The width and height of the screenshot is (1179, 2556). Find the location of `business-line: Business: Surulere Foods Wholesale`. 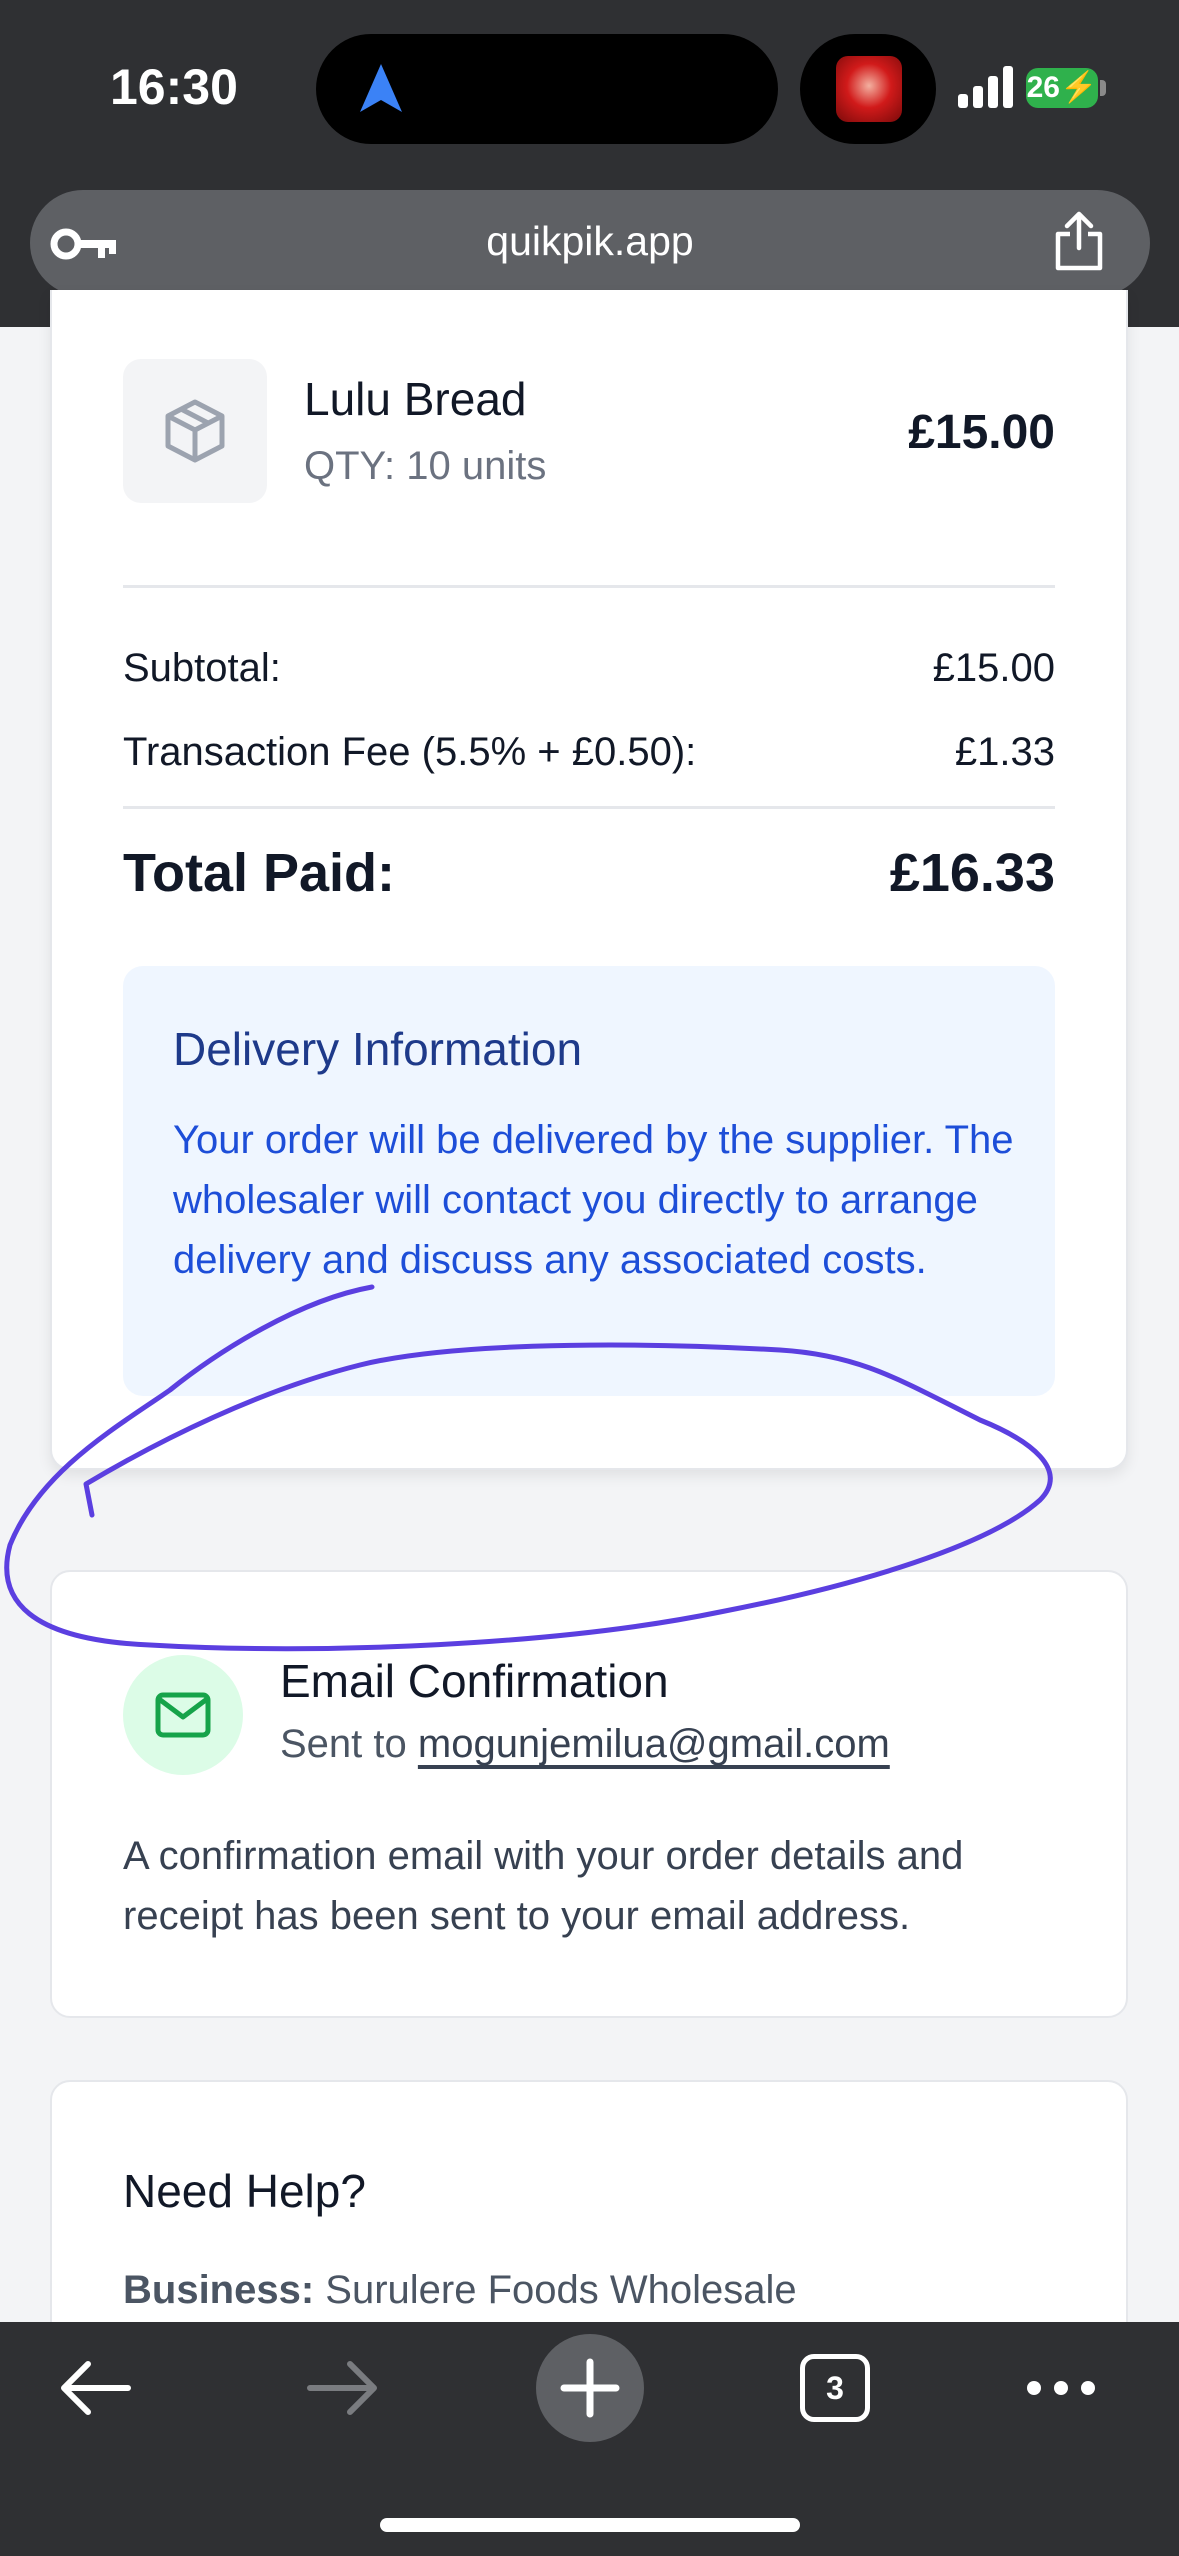

business-line: Business: Surulere Foods Wholesale is located at coordinates (460, 2290).